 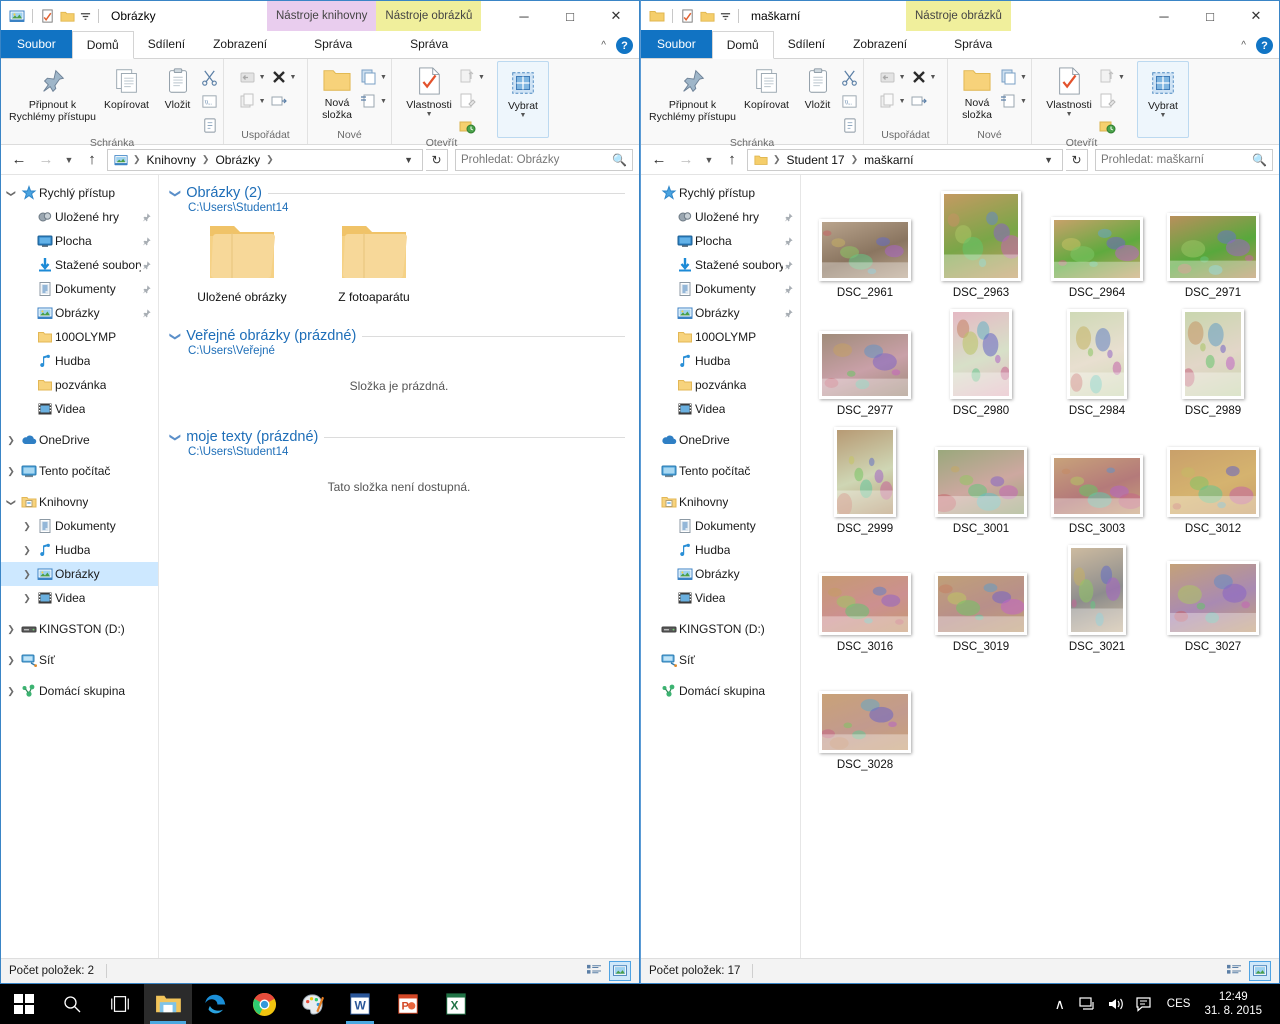 I want to click on edit-button, so click(x=471, y=101).